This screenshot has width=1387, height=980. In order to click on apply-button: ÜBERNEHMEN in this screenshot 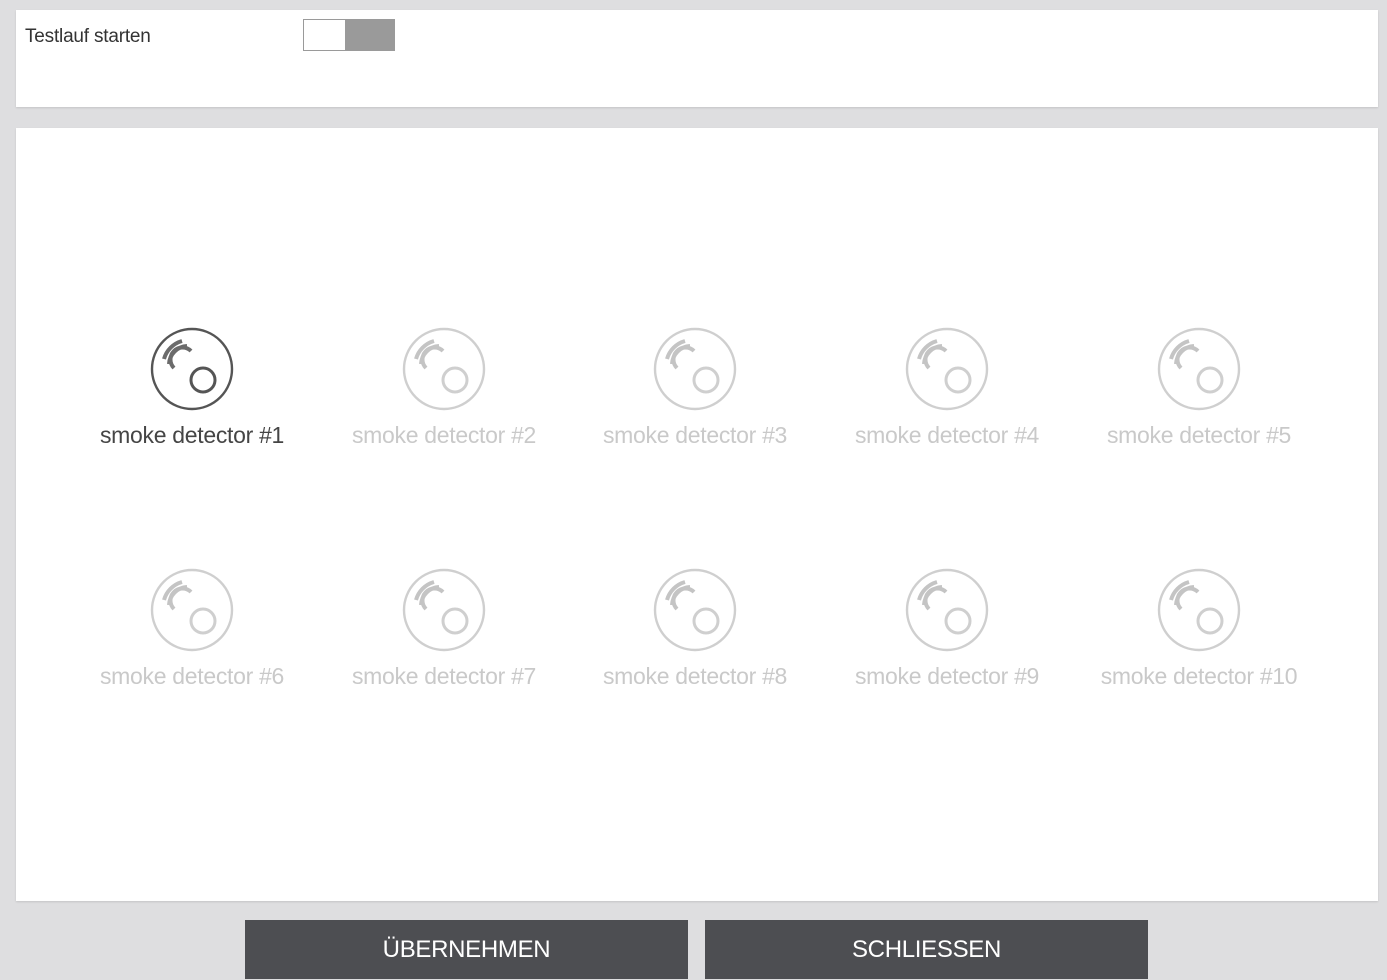, I will do `click(466, 949)`.